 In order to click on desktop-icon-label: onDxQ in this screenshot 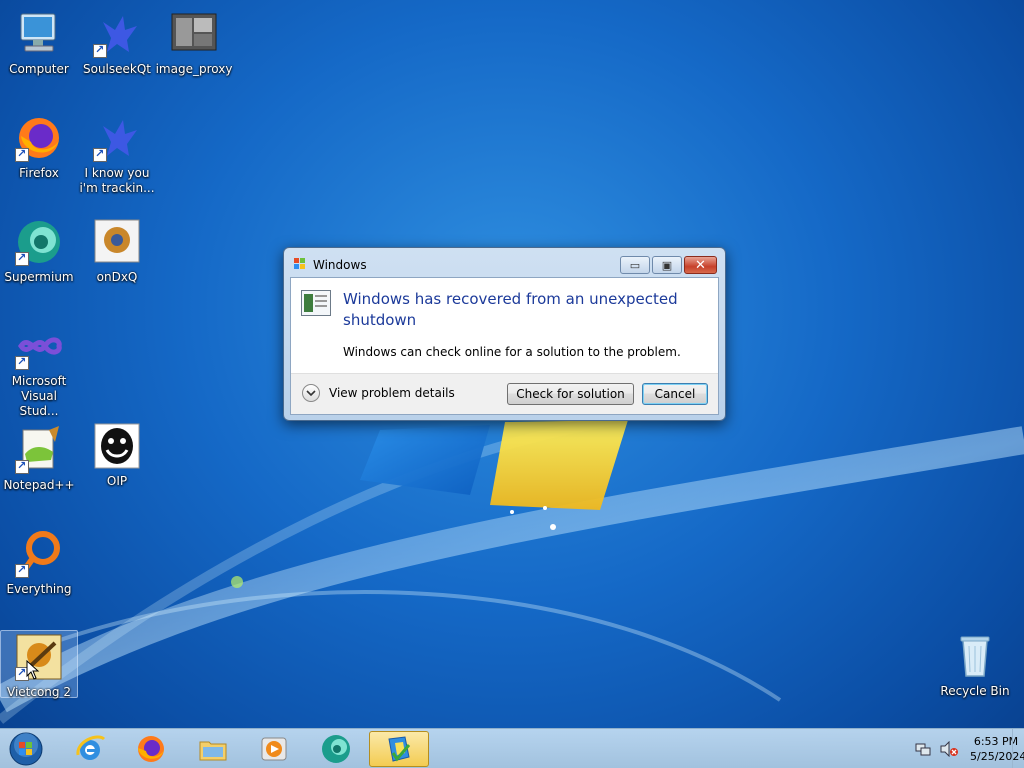, I will do `click(117, 277)`.